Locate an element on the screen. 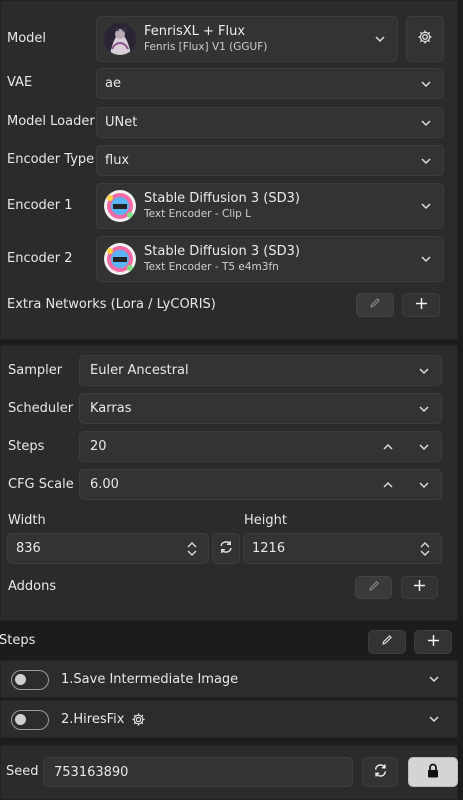  encoder1-subtitle: Text Encoder - Clip L is located at coordinates (197, 213).